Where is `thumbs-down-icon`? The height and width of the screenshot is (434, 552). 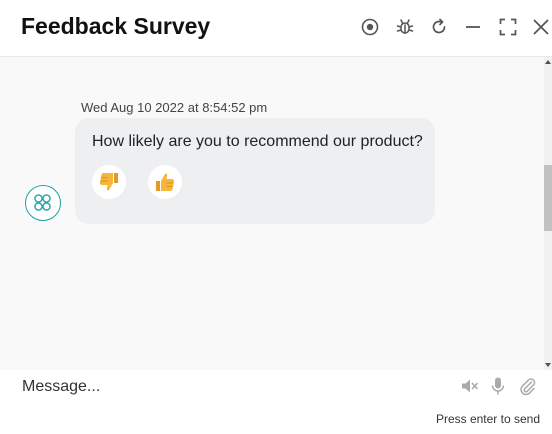
thumbs-down-icon is located at coordinates (108, 182).